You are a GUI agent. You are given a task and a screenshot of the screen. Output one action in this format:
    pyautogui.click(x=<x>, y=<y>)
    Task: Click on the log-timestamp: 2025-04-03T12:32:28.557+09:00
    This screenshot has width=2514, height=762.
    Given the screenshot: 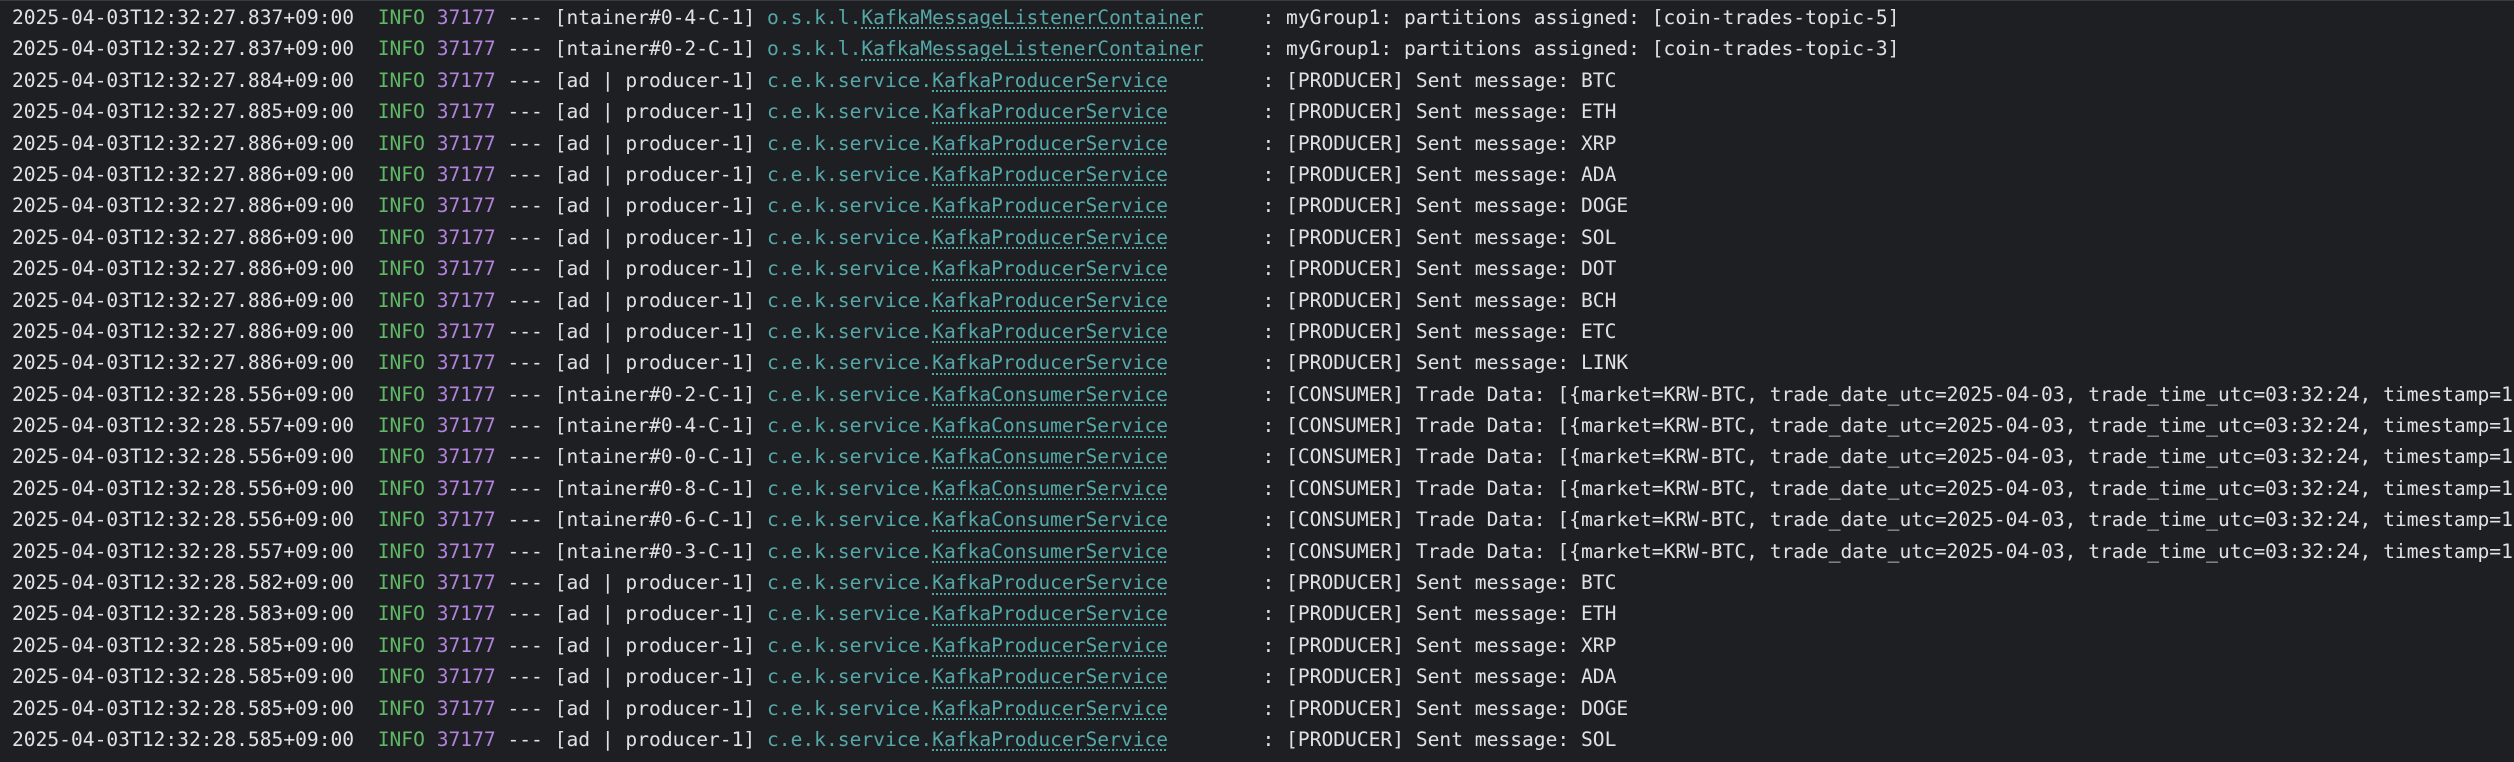 What is the action you would take?
    pyautogui.click(x=183, y=551)
    